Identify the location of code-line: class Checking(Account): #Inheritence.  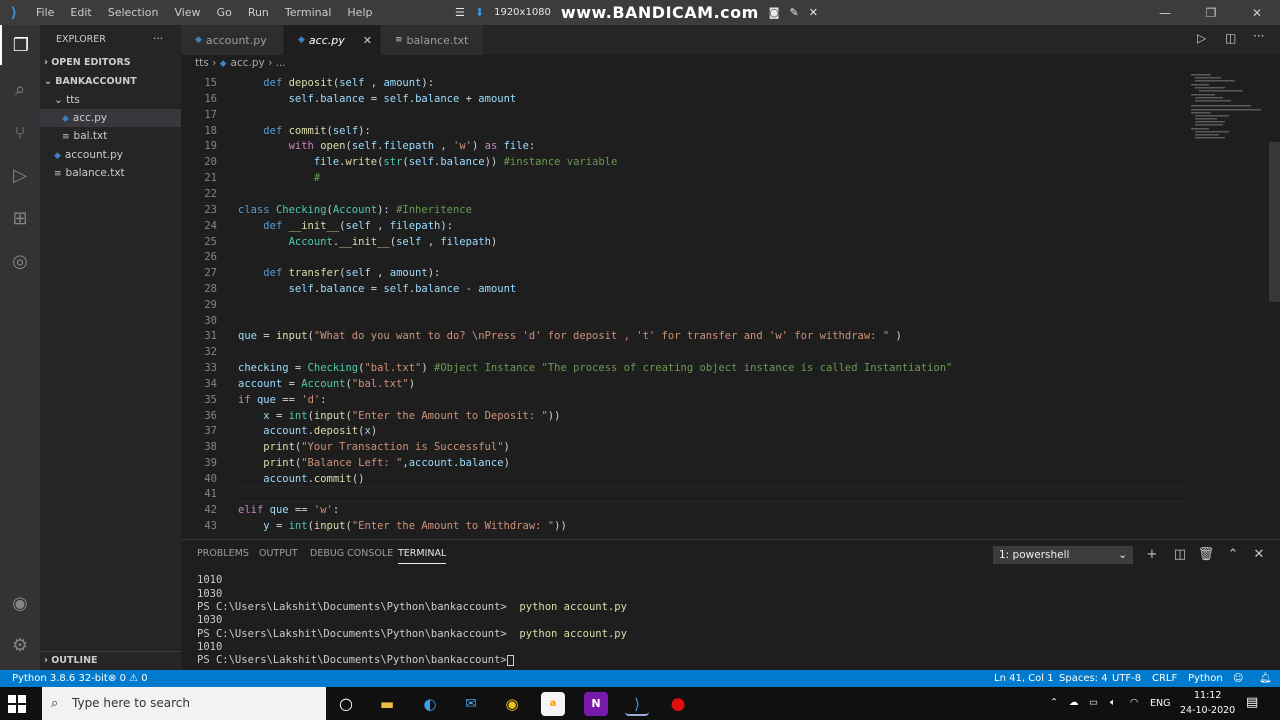
(355, 210).